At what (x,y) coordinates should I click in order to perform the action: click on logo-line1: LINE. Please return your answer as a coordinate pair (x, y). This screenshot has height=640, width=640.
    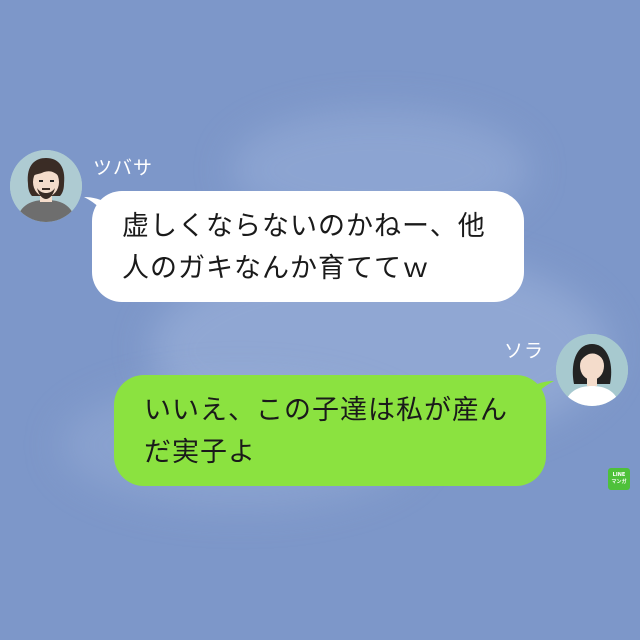
    Looking at the image, I should click on (619, 475).